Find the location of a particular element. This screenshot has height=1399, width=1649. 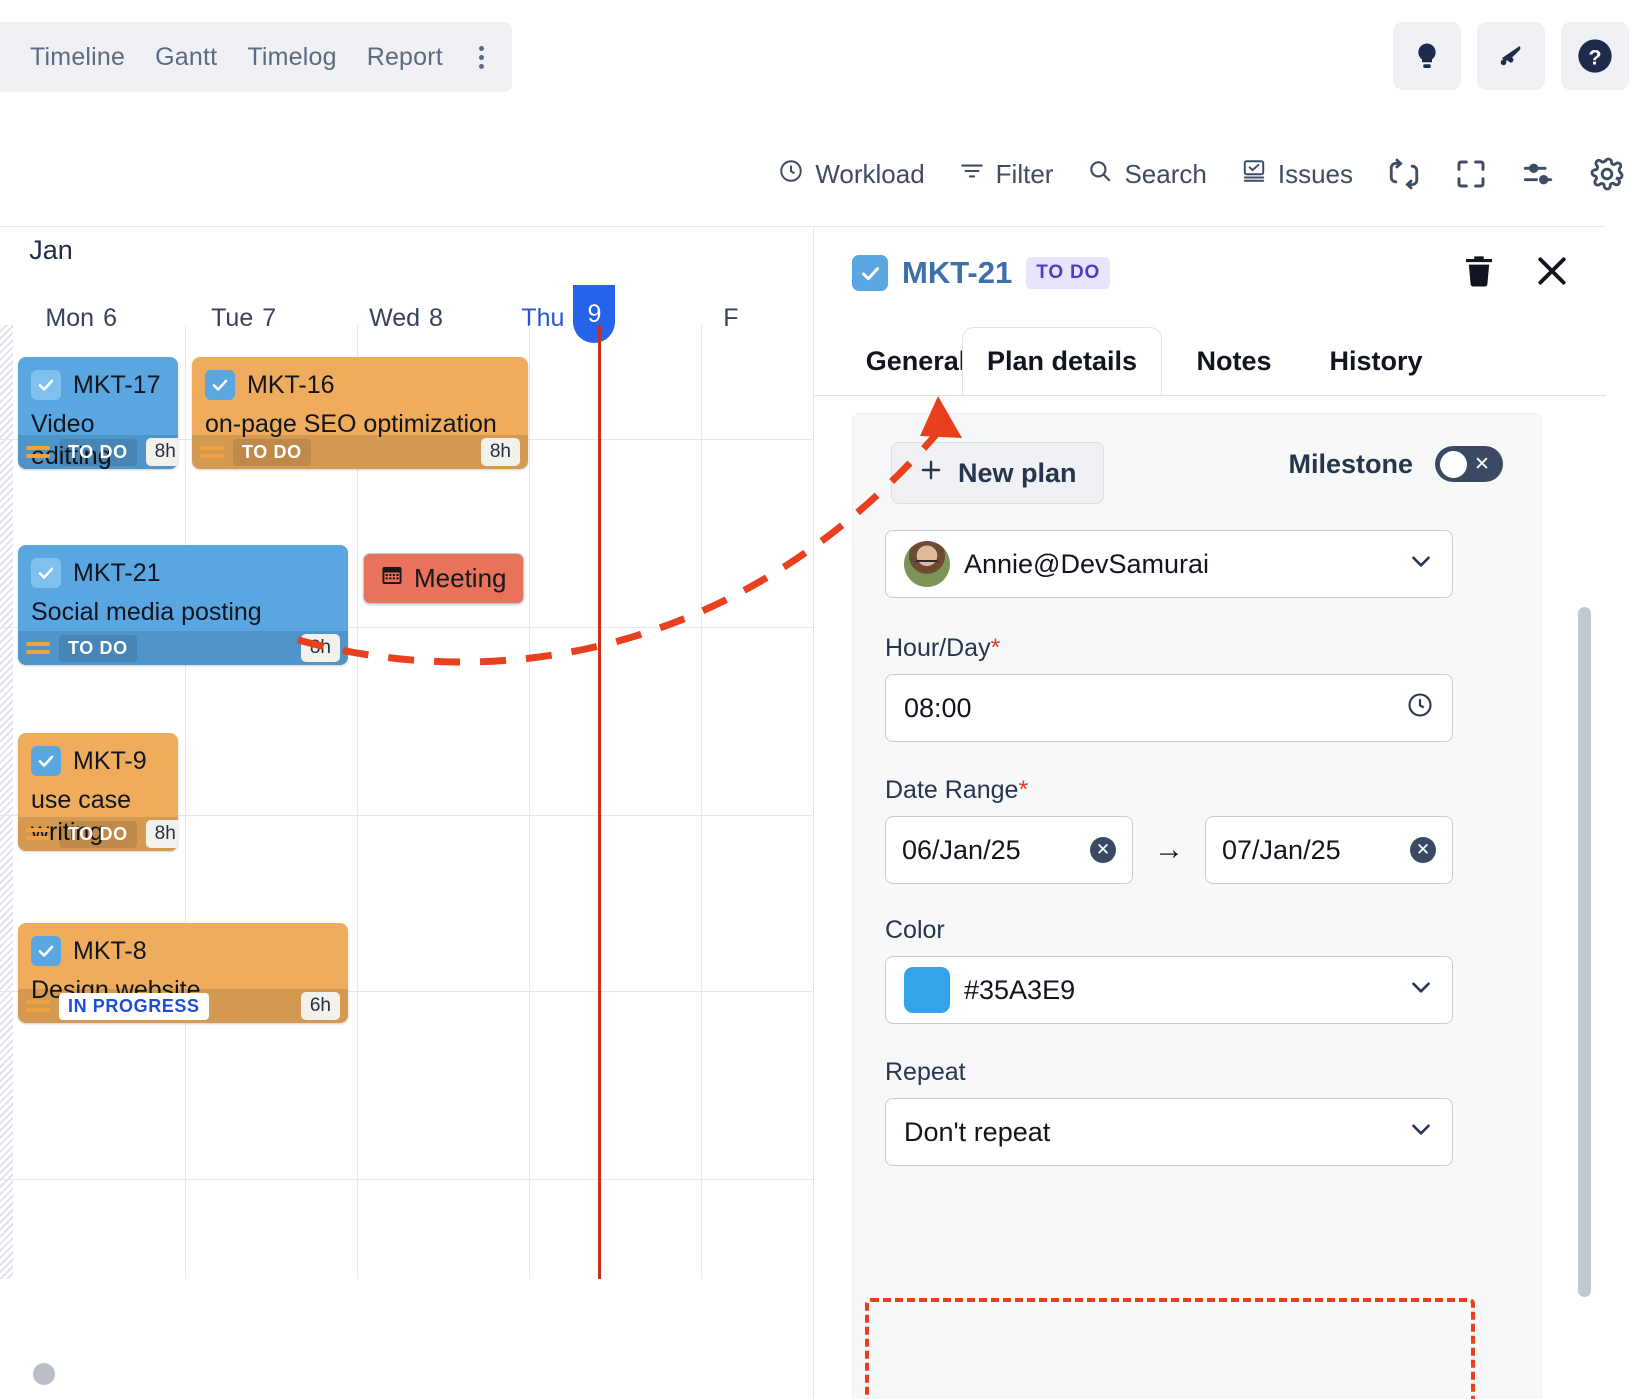

assignee-select: Annie@DevSamurai is located at coordinates (1169, 564).